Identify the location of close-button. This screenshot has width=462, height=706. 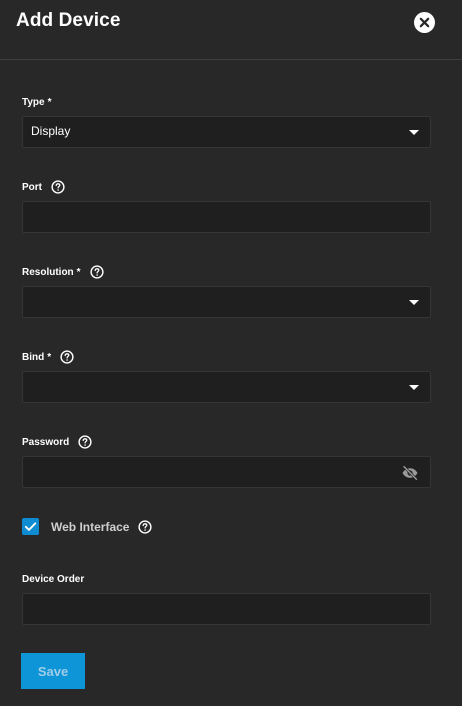
(424, 22).